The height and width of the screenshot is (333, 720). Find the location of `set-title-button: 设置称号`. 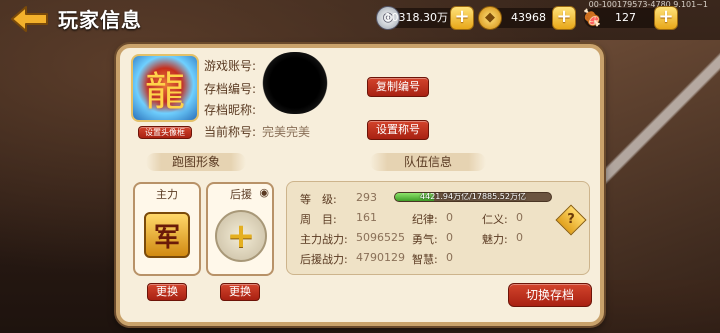

set-title-button: 设置称号 is located at coordinates (398, 130).